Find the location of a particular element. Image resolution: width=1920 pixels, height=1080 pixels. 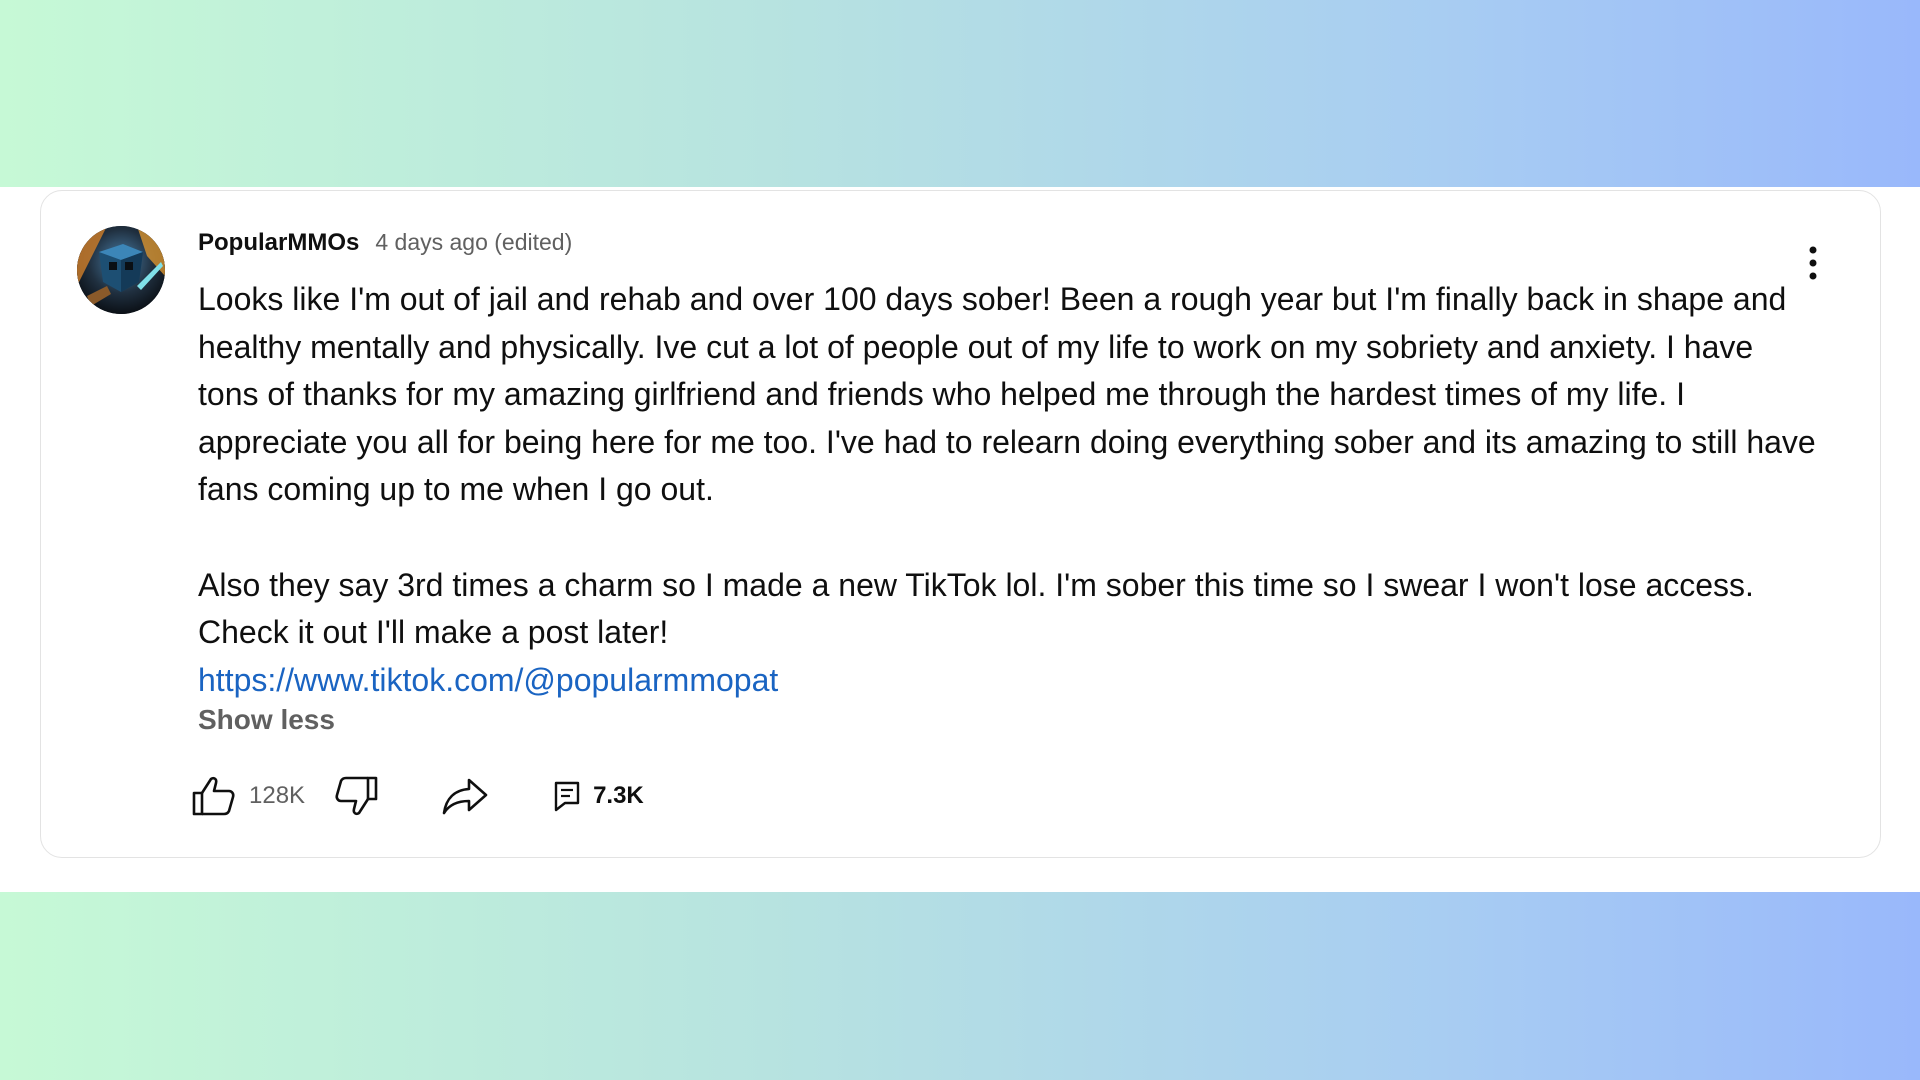

like-count: 128K is located at coordinates (277, 795).